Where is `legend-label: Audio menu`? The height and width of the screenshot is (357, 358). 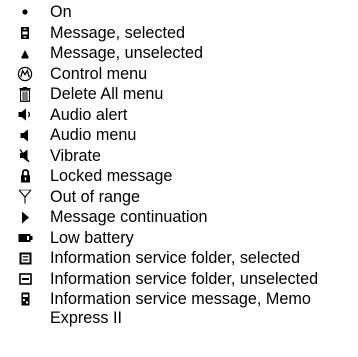
legend-label: Audio menu is located at coordinates (93, 135).